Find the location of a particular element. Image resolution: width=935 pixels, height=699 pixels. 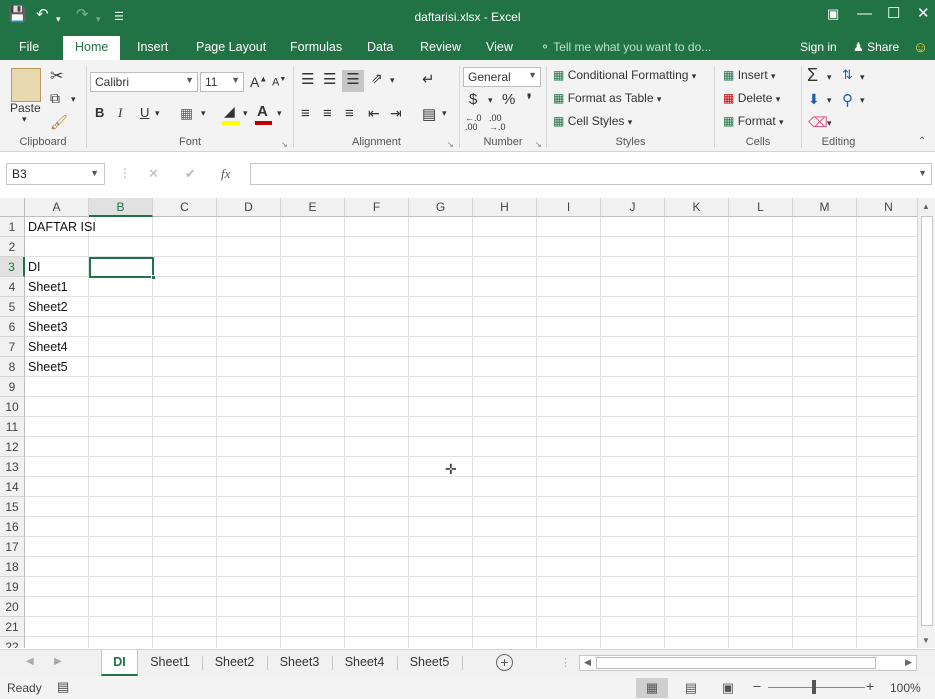

row-header-11: 11 is located at coordinates (12, 427).